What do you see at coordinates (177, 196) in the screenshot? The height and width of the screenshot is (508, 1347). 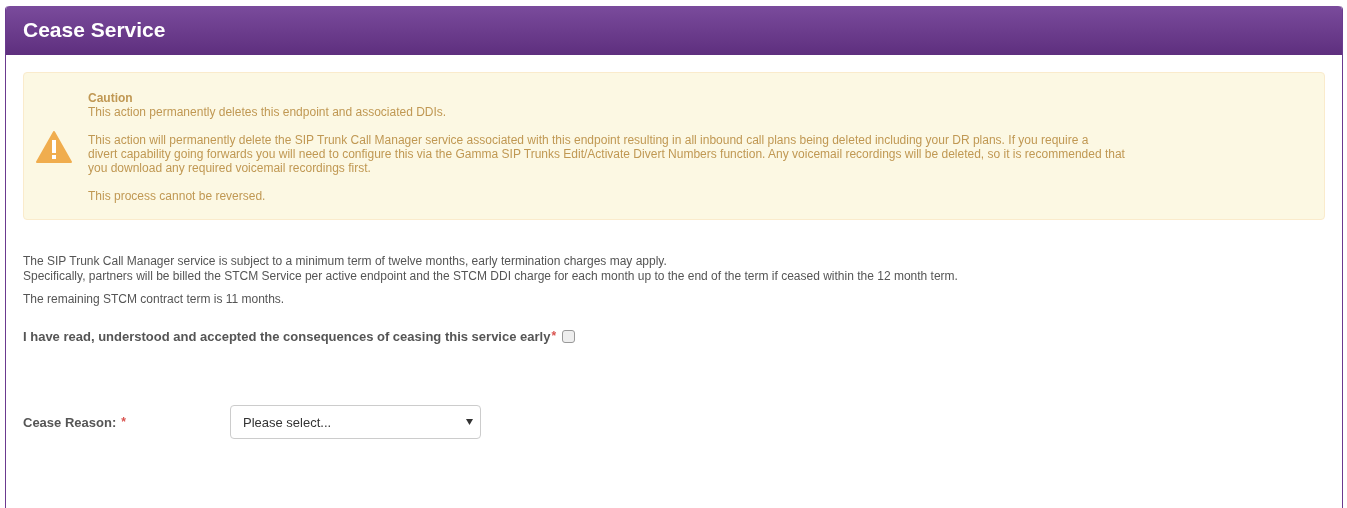 I see `caution-note: This process cannot be reversed.` at bounding box center [177, 196].